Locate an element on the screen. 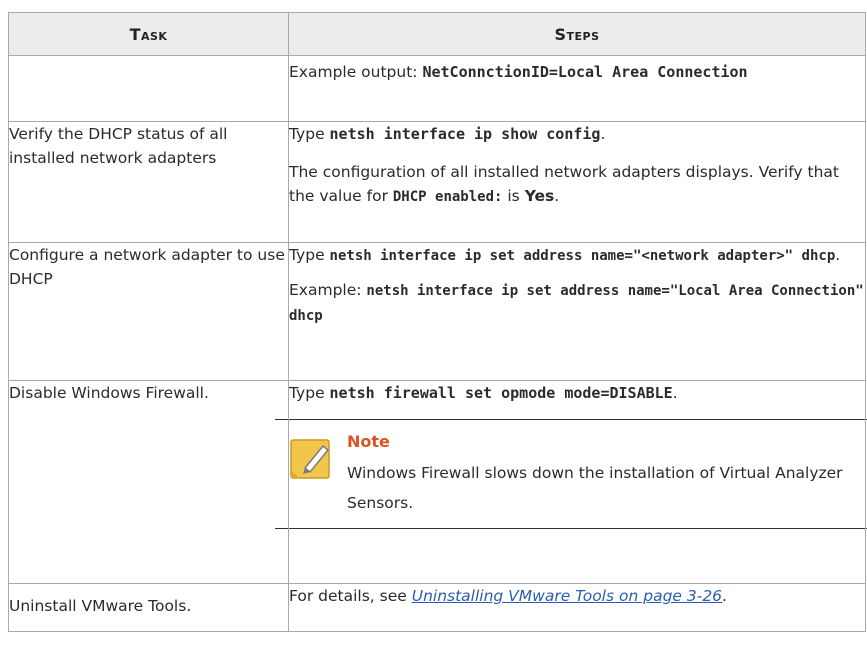 The width and height of the screenshot is (867, 655). task-cell: Disable Windows Firewall. is located at coordinates (148, 482).